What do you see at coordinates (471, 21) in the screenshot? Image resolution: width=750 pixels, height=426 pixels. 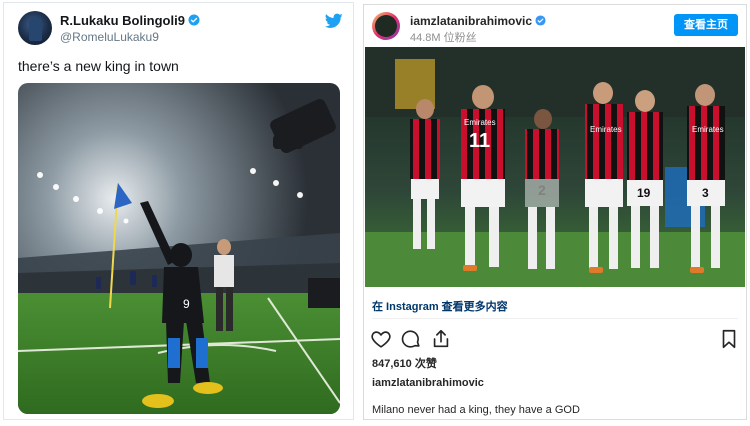 I see `instagram-username-text: iamzlatanibrahimovic` at bounding box center [471, 21].